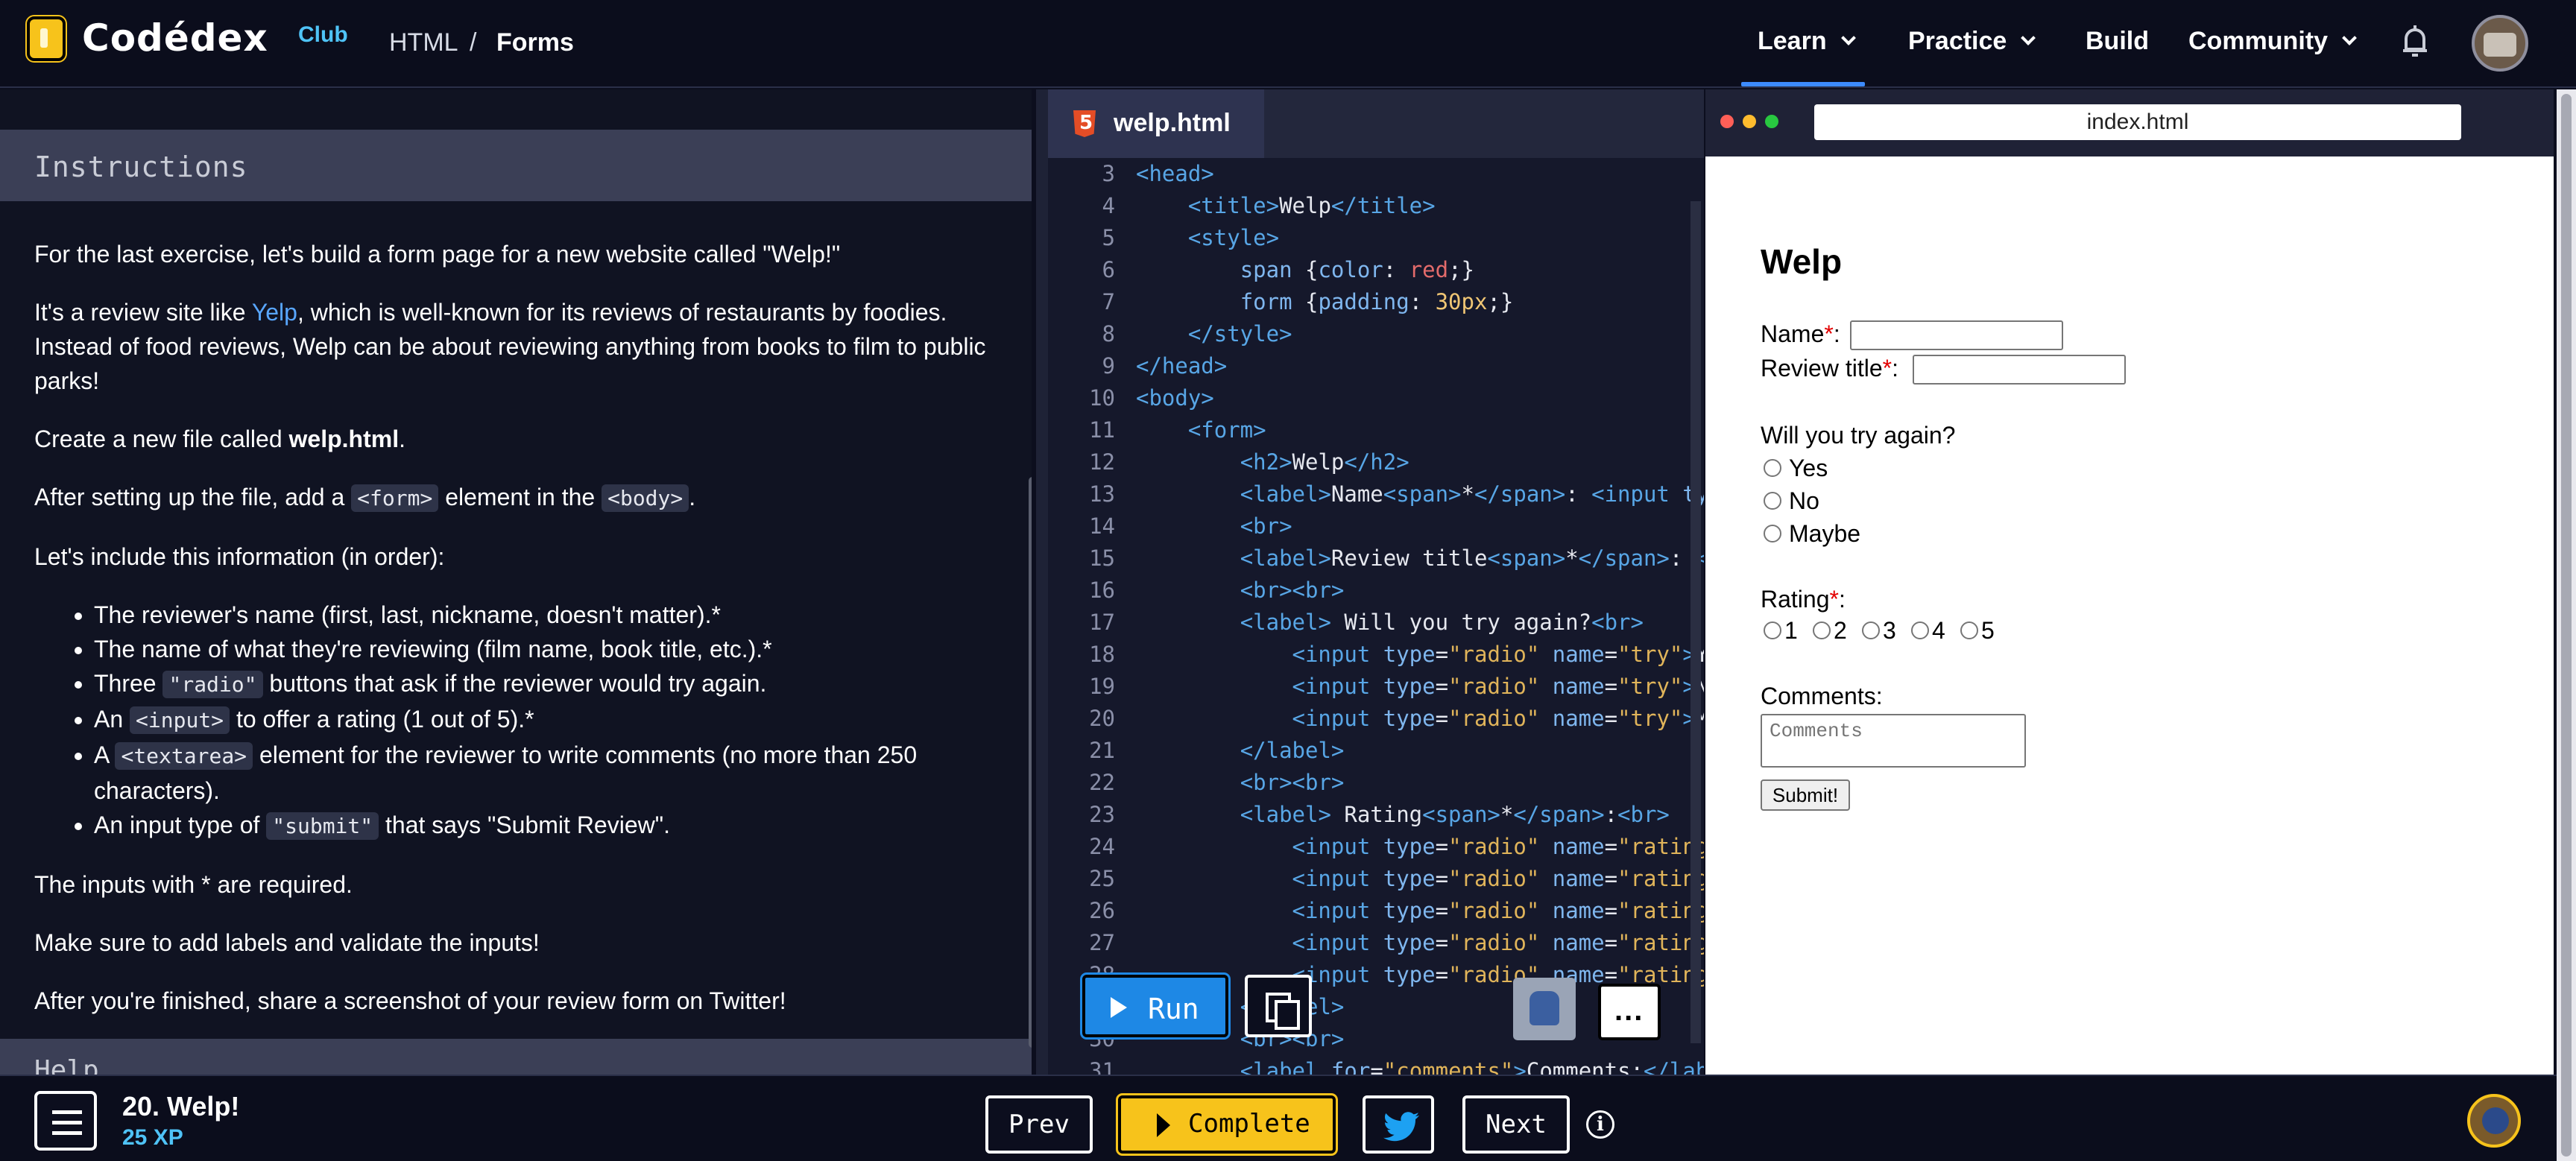 This screenshot has height=1161, width=2576. Describe the element at coordinates (105, 754) in the screenshot. I see `text: A` at that location.